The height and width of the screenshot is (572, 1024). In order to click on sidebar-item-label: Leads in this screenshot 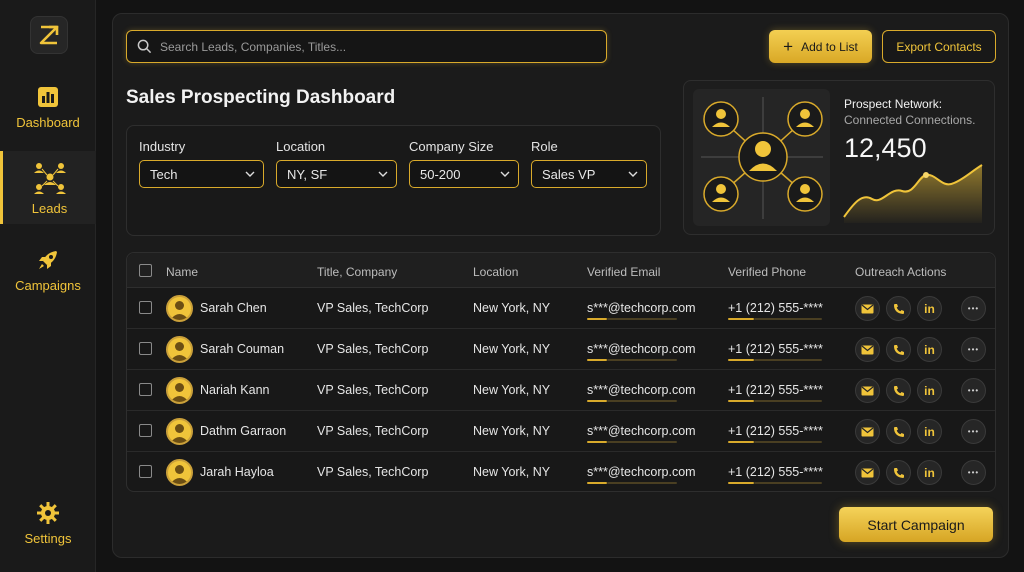, I will do `click(49, 208)`.